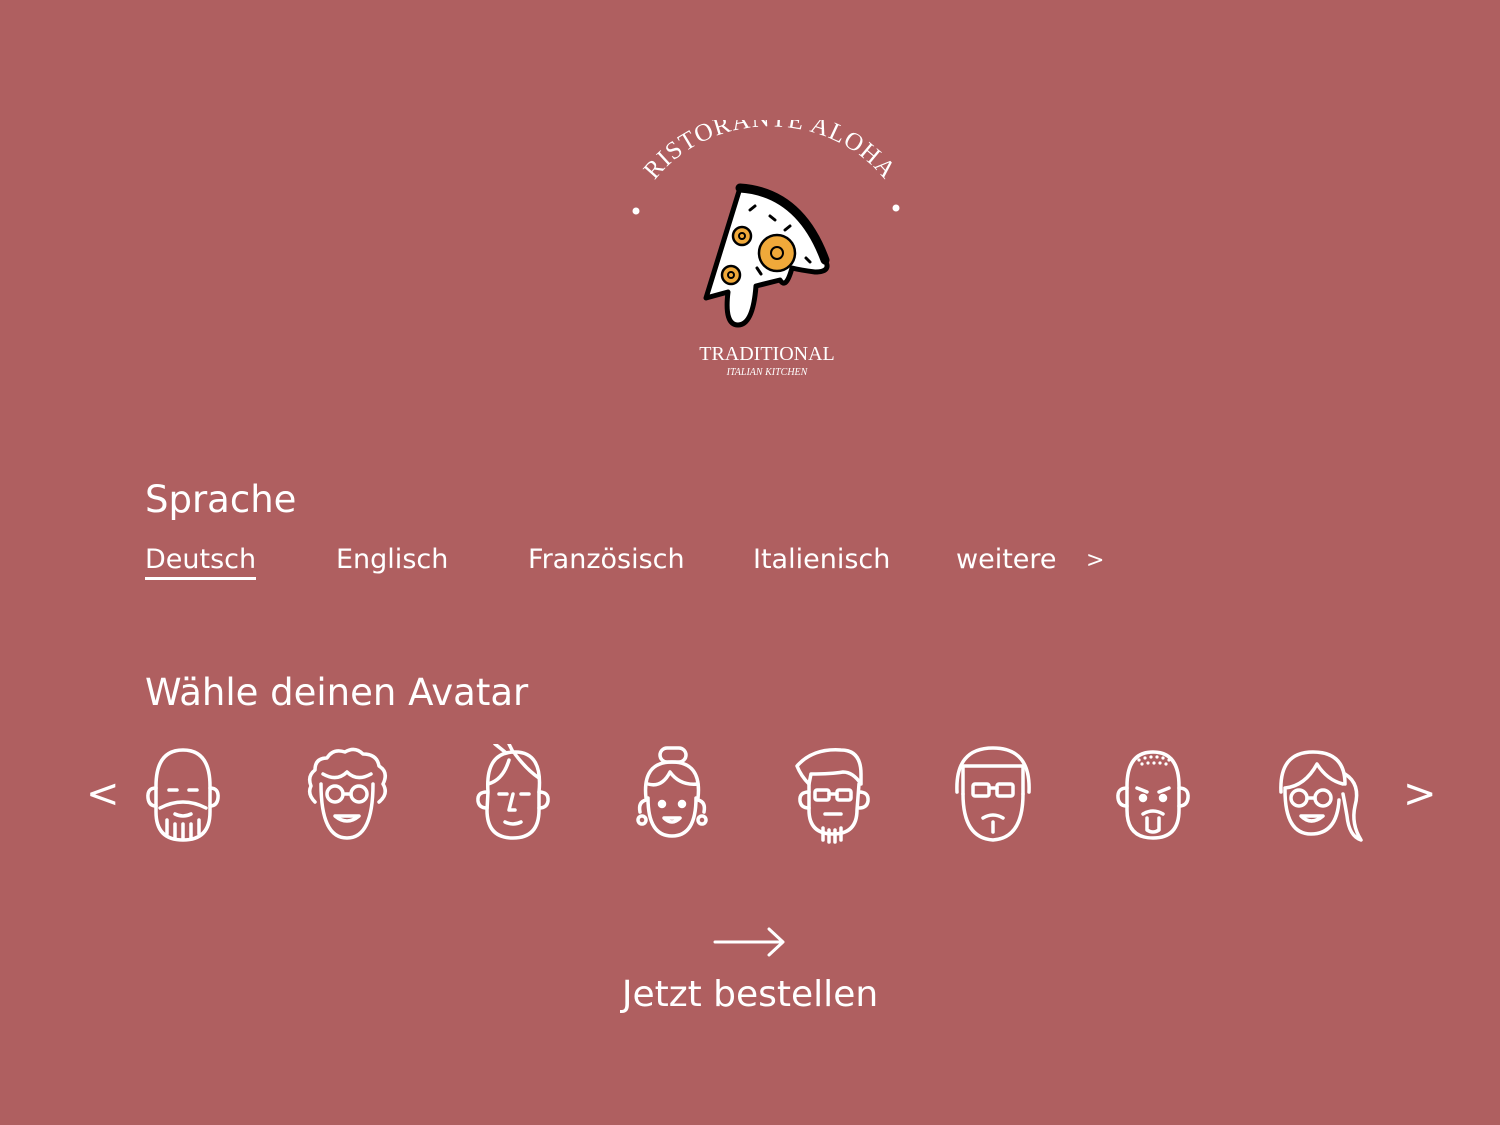  I want to click on language-tab-italienisch: Italienisch, so click(821, 561).